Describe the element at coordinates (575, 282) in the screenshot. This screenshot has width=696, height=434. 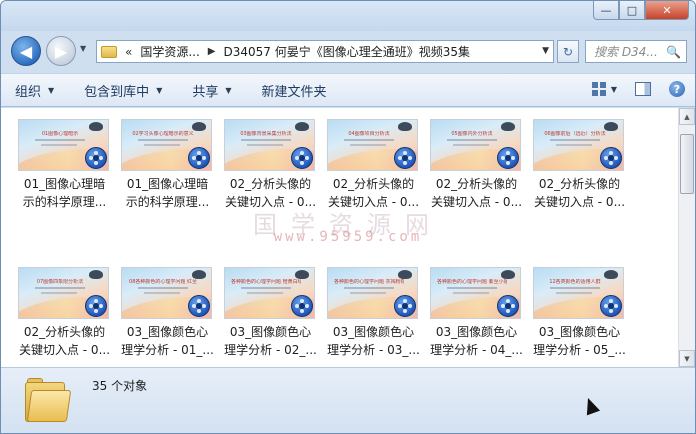
I see `thumbnail-title: 12各类颜色的适用人群` at that location.